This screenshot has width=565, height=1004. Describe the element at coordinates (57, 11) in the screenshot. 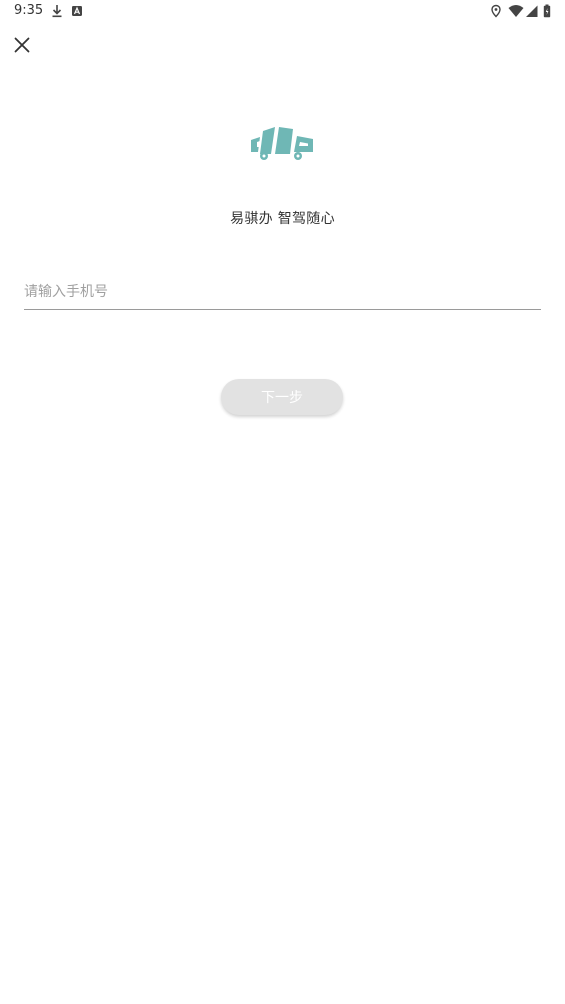

I see `download-icon` at that location.